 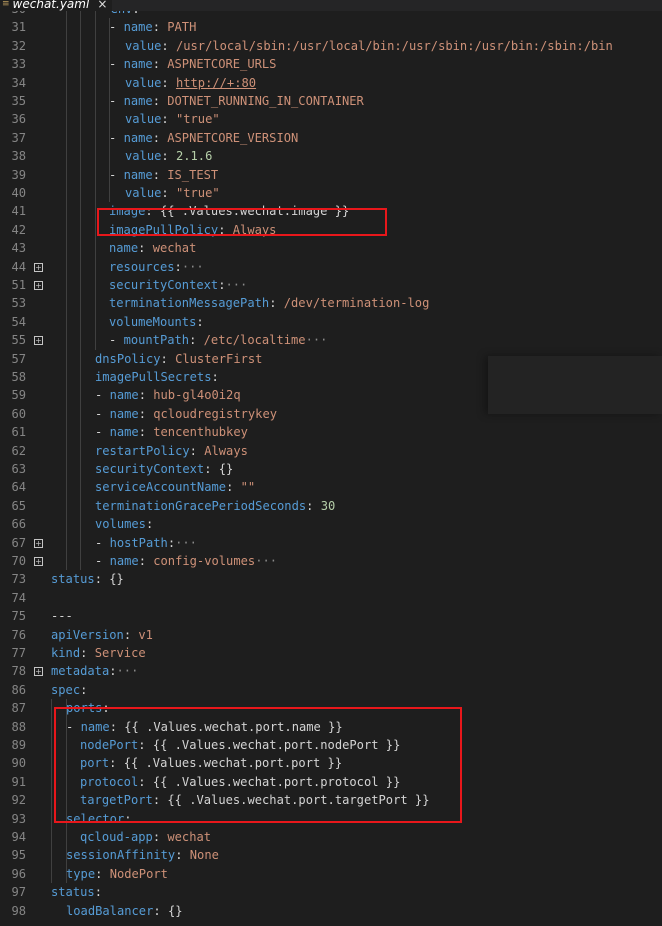 I want to click on code-token: terminationMessagePath, so click(x=189, y=303).